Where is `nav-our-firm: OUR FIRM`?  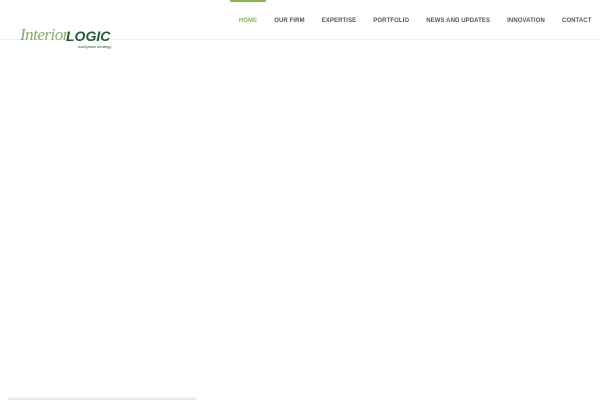 nav-our-firm: OUR FIRM is located at coordinates (289, 19).